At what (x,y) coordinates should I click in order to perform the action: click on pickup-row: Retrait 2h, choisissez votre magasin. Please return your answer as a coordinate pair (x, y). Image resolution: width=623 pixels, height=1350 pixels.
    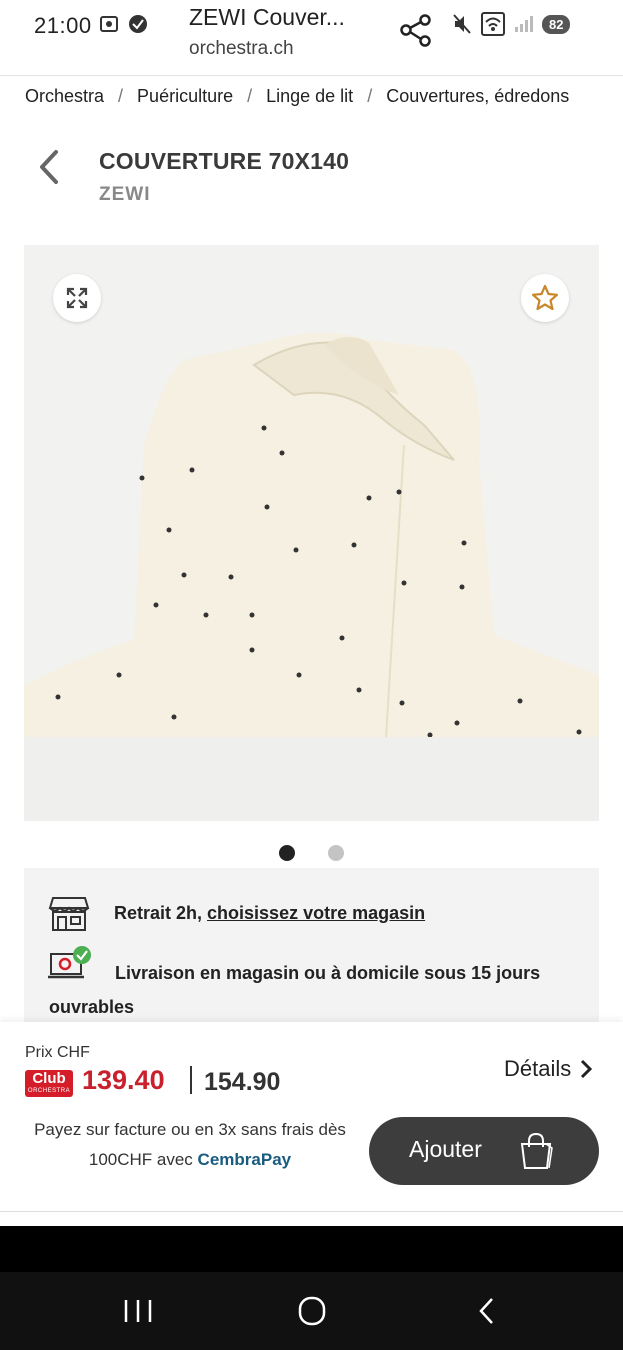
    Looking at the image, I should click on (236, 913).